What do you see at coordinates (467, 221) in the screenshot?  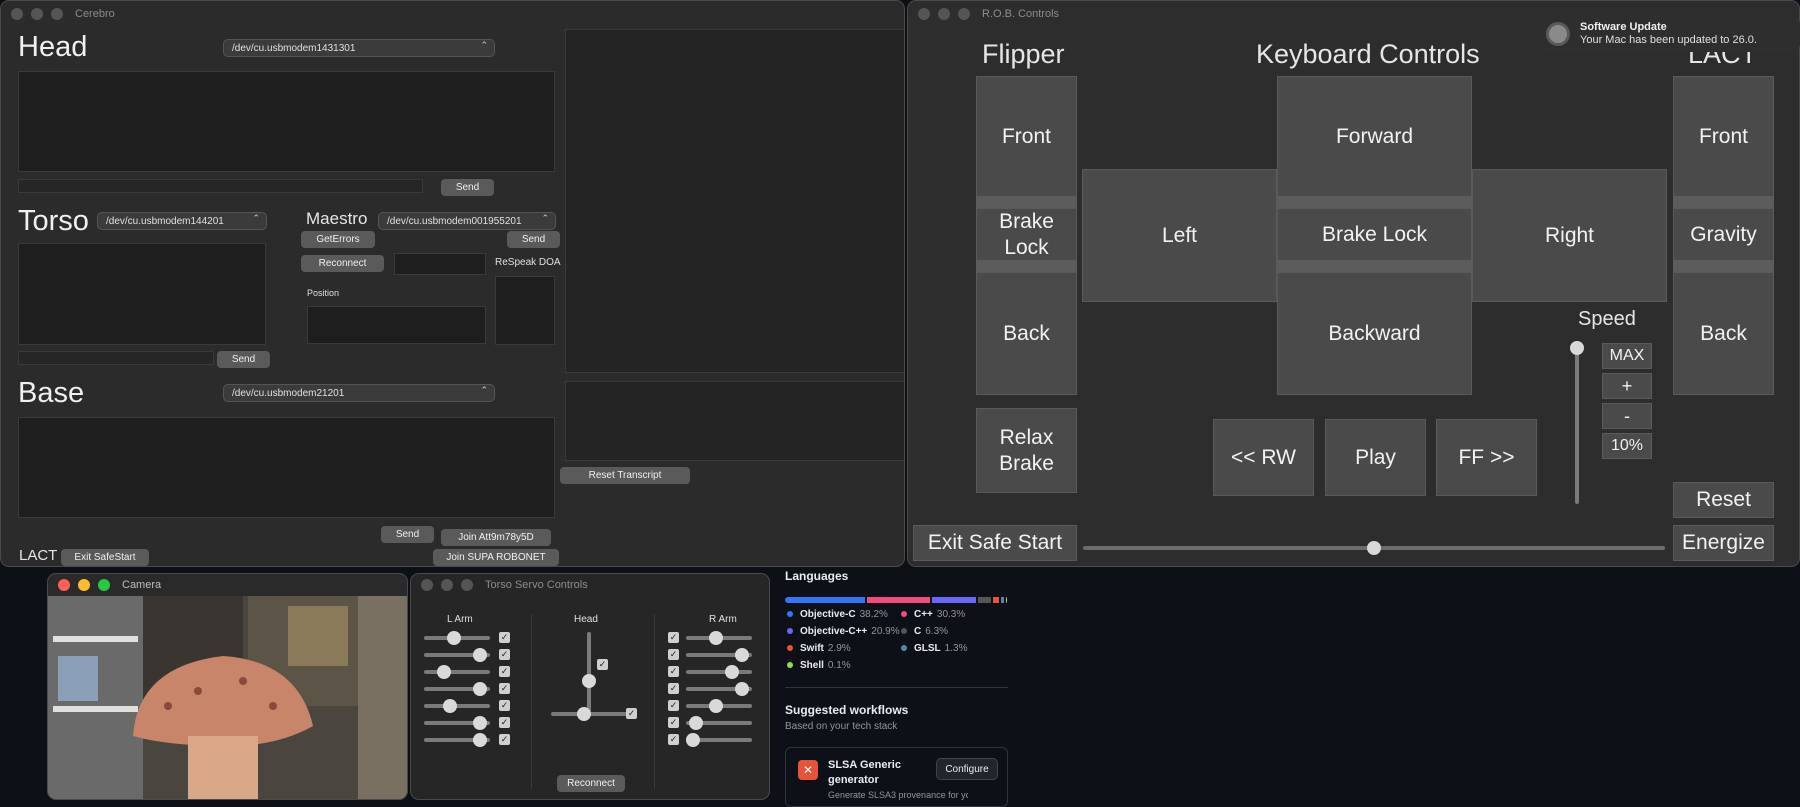 I see `maestro-port-select: /dev/cu.usbmodem001955201` at bounding box center [467, 221].